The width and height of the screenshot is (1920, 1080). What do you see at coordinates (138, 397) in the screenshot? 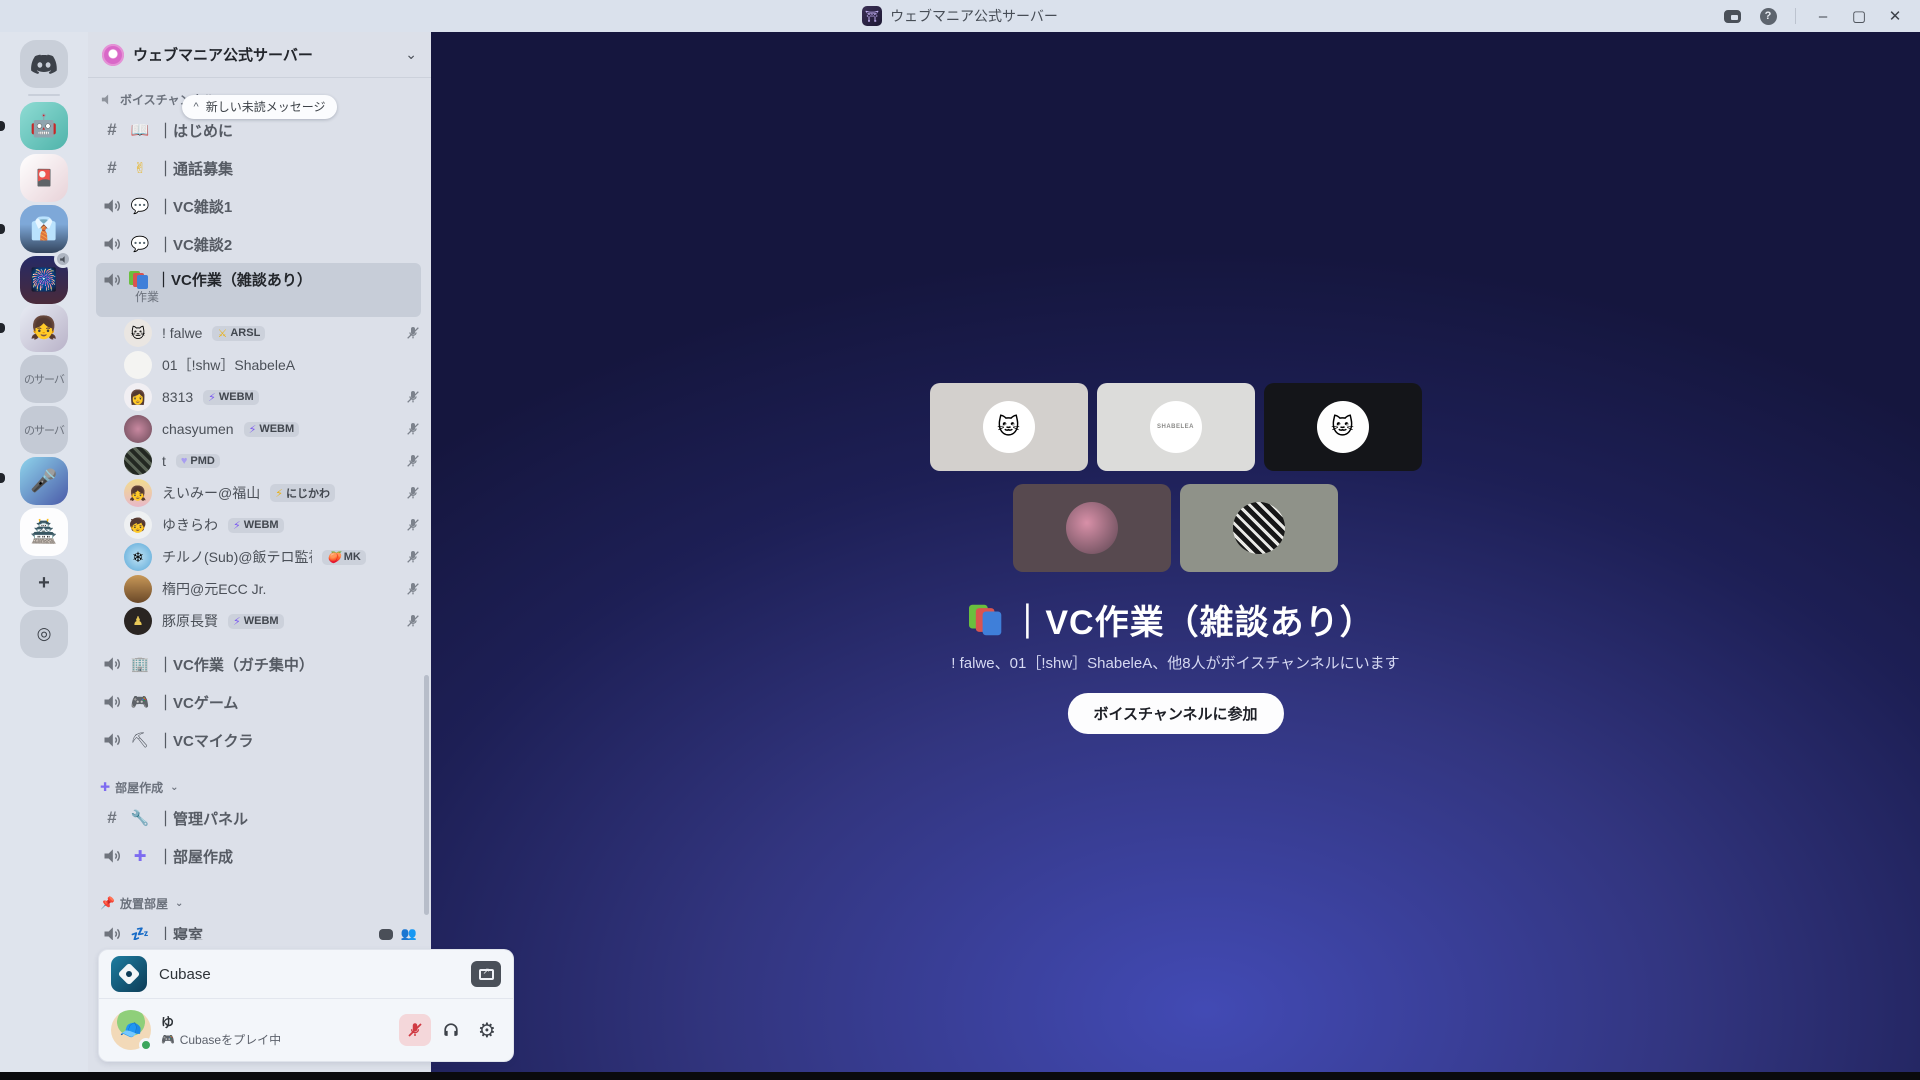
I see `avatar: 👩` at bounding box center [138, 397].